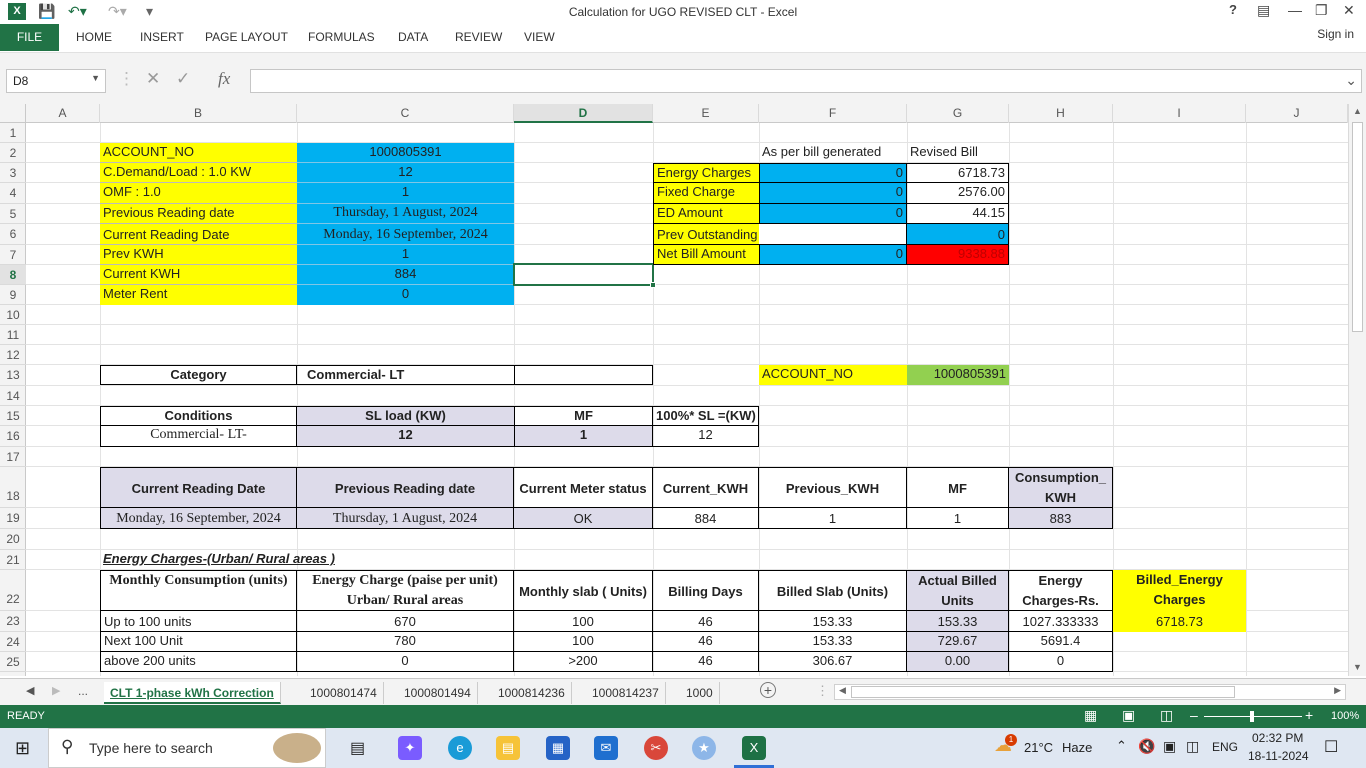 The image size is (1366, 768). I want to click on tab-splitter-icon: ⋮, so click(822, 691).